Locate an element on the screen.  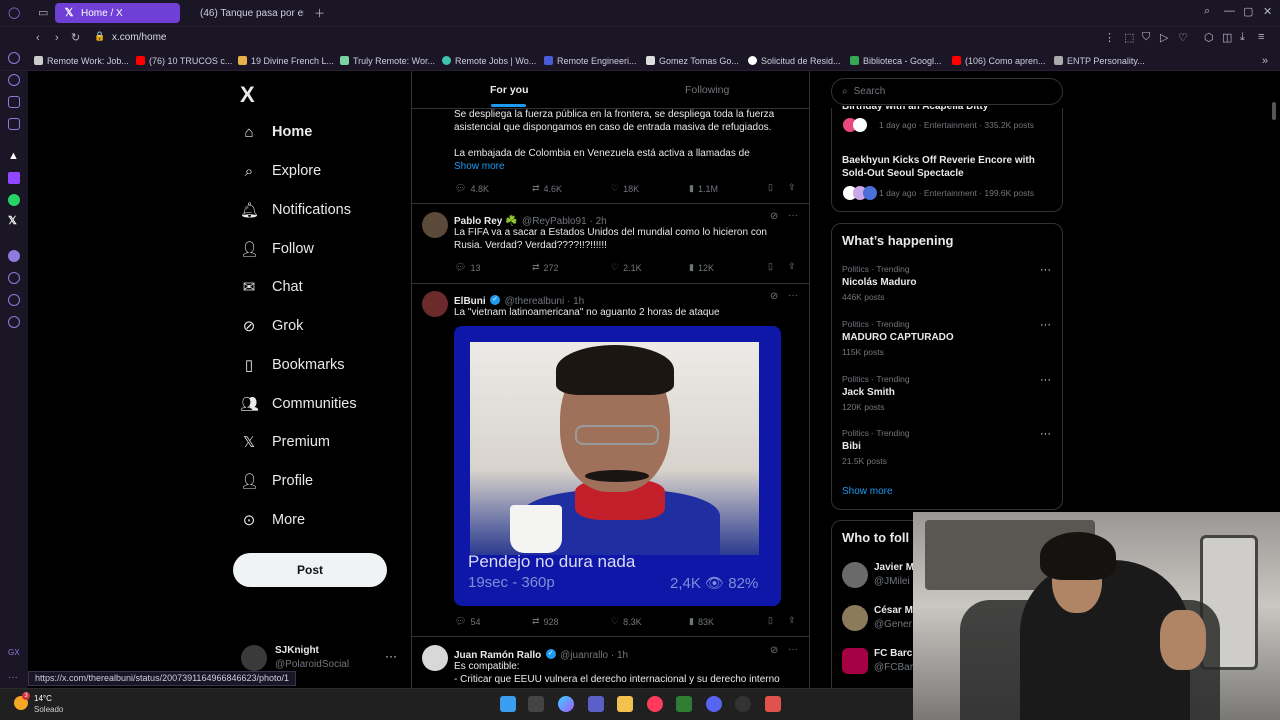
reply-button: 💬︎ 4.8K is located at coordinates (472, 188).